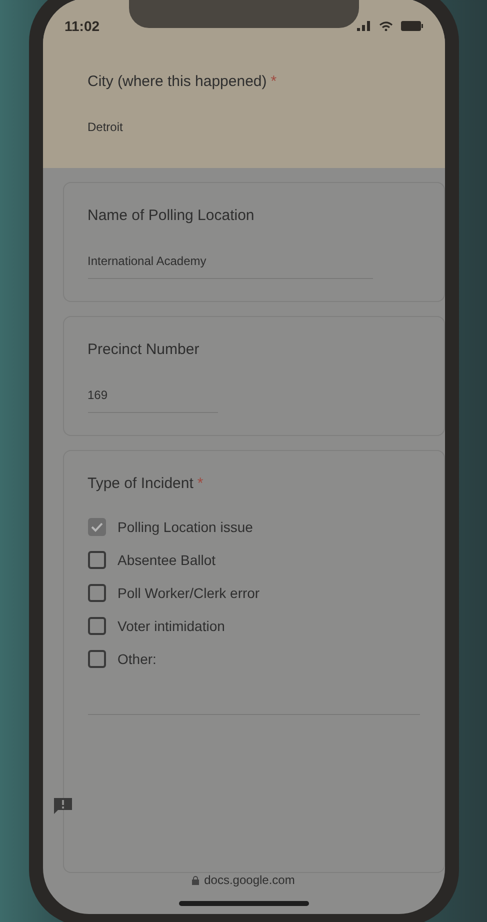 The height and width of the screenshot is (922, 487). What do you see at coordinates (243, 880) in the screenshot?
I see `address-bar: docs.google.com` at bounding box center [243, 880].